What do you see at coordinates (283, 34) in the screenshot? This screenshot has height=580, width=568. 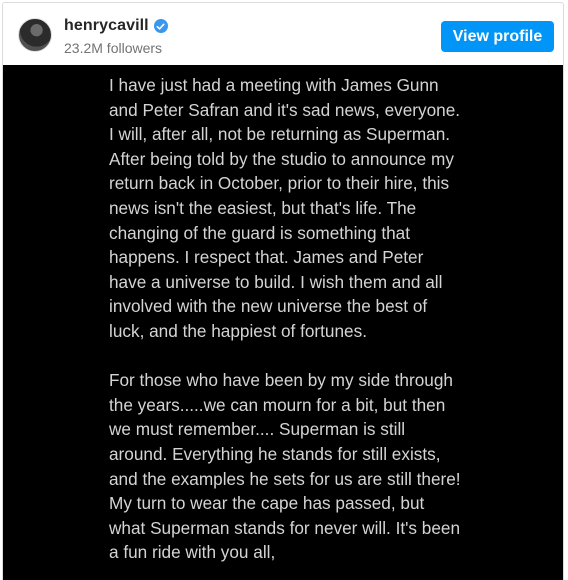 I see `profile-header: henrycavill 23.2M followers View profile` at bounding box center [283, 34].